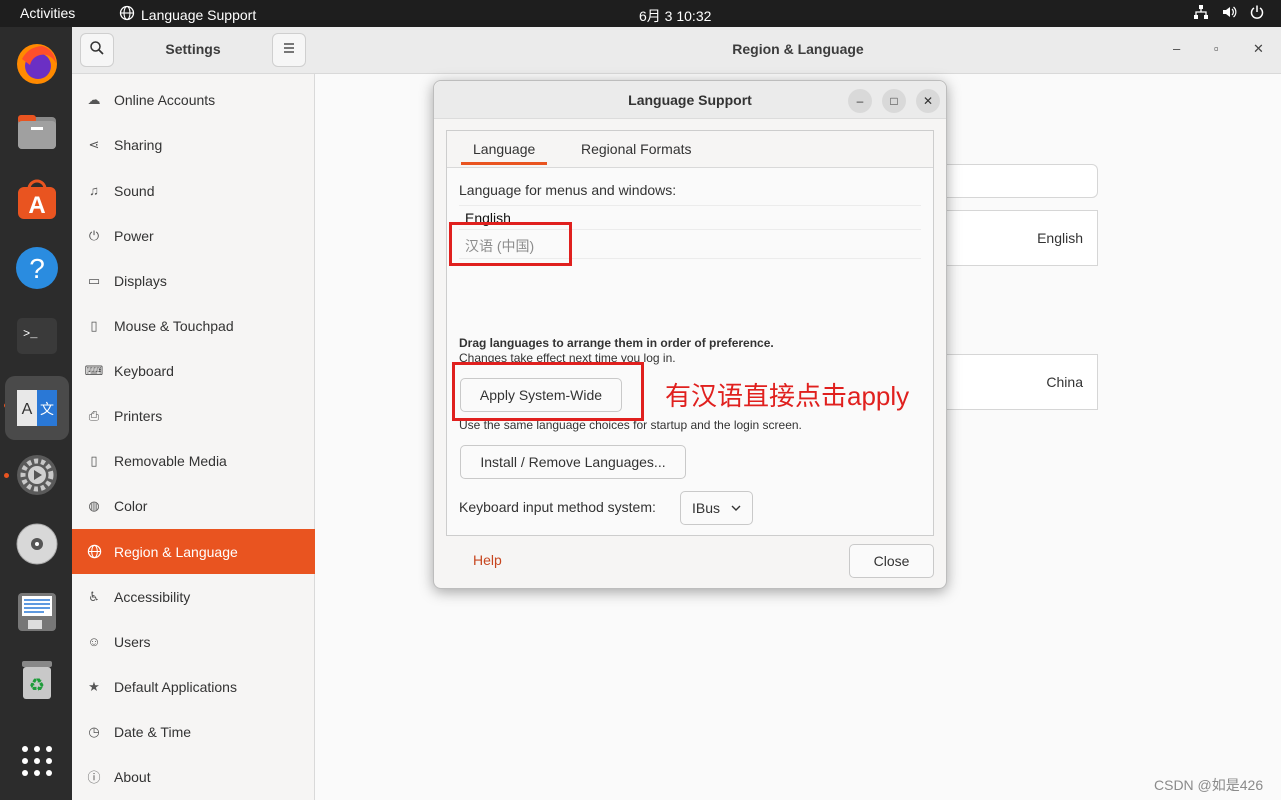  Describe the element at coordinates (787, 396) in the screenshot. I see `annotation-text: 有汉语直接点击apply` at that location.